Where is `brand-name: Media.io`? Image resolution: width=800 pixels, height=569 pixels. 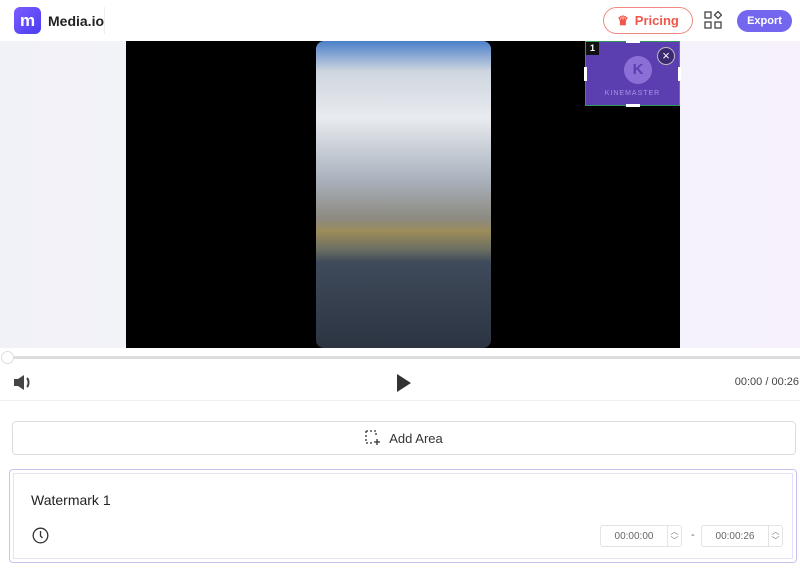
brand-name: Media.io is located at coordinates (76, 21).